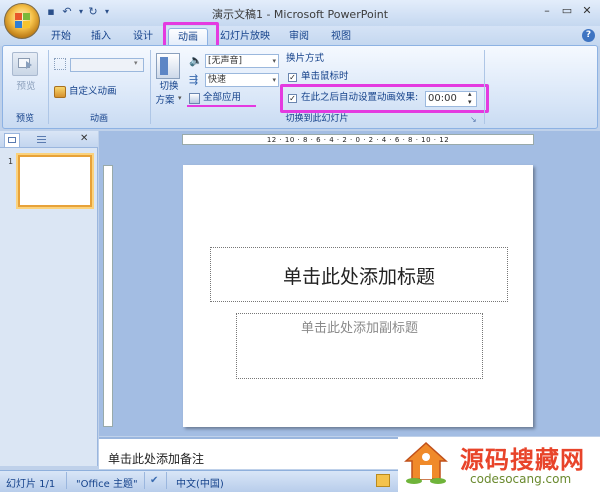  I want to click on preview-button-label: 预览, so click(26, 87).